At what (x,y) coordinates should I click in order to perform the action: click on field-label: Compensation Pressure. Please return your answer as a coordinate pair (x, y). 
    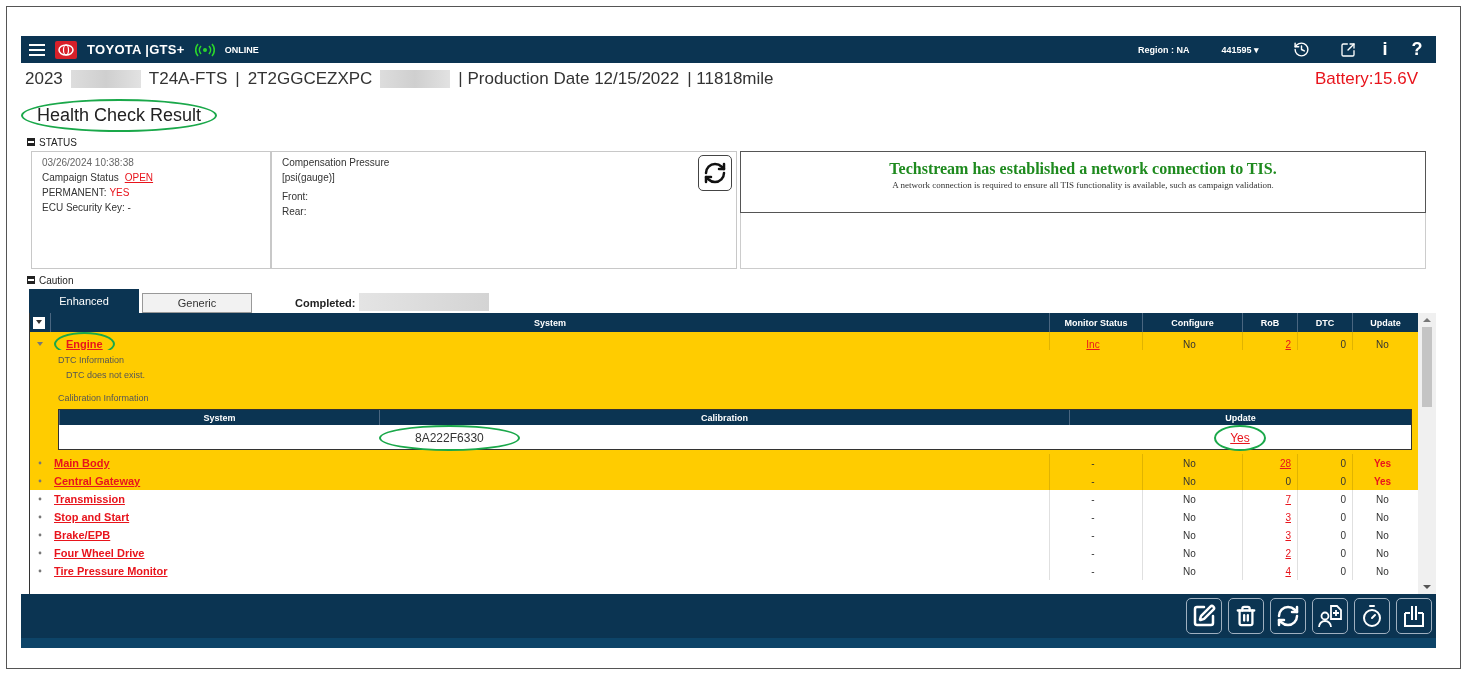
    Looking at the image, I should click on (336, 162).